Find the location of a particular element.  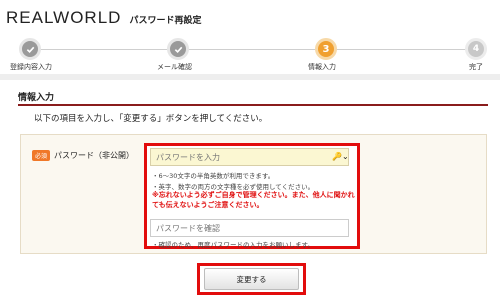

step-4-indicator: 4 is located at coordinates (476, 49).